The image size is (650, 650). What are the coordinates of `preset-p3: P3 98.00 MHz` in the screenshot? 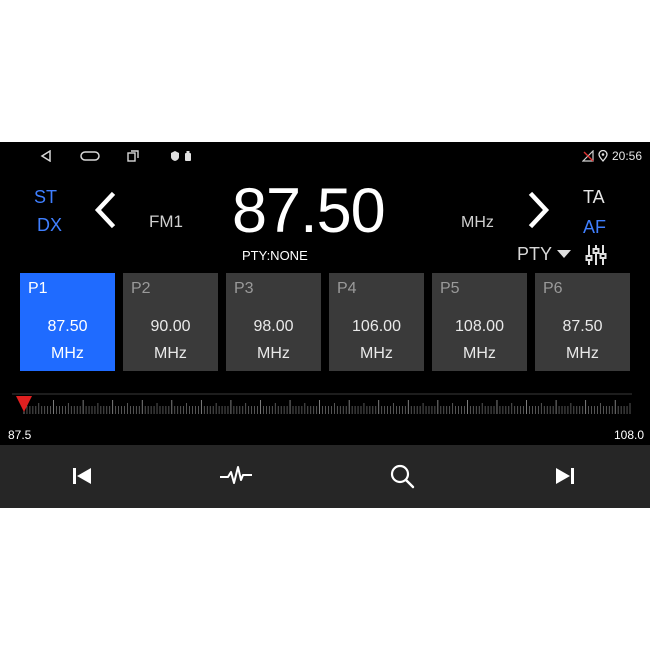 It's located at (273, 322).